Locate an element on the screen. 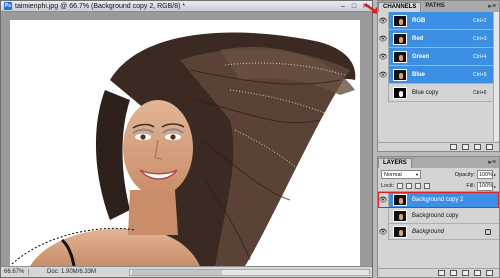  opacity-slider-icon: ▸ is located at coordinates (495, 174).